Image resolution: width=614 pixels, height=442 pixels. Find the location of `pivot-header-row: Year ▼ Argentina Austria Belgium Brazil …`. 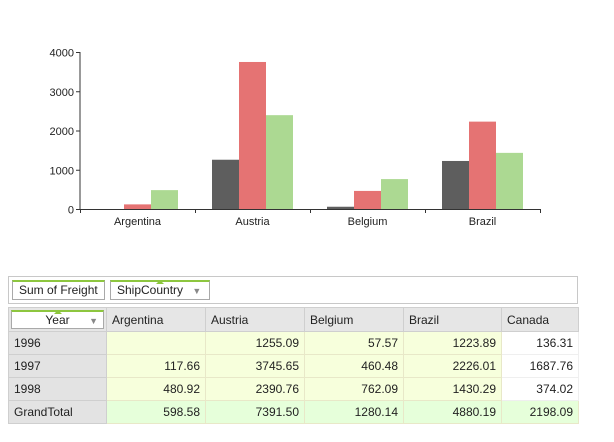

pivot-header-row: Year ▼ Argentina Austria Belgium Brazil … is located at coordinates (293, 319).